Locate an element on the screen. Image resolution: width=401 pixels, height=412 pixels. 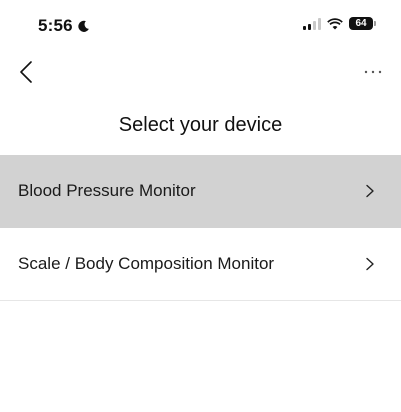
back-button is located at coordinates (26, 72).